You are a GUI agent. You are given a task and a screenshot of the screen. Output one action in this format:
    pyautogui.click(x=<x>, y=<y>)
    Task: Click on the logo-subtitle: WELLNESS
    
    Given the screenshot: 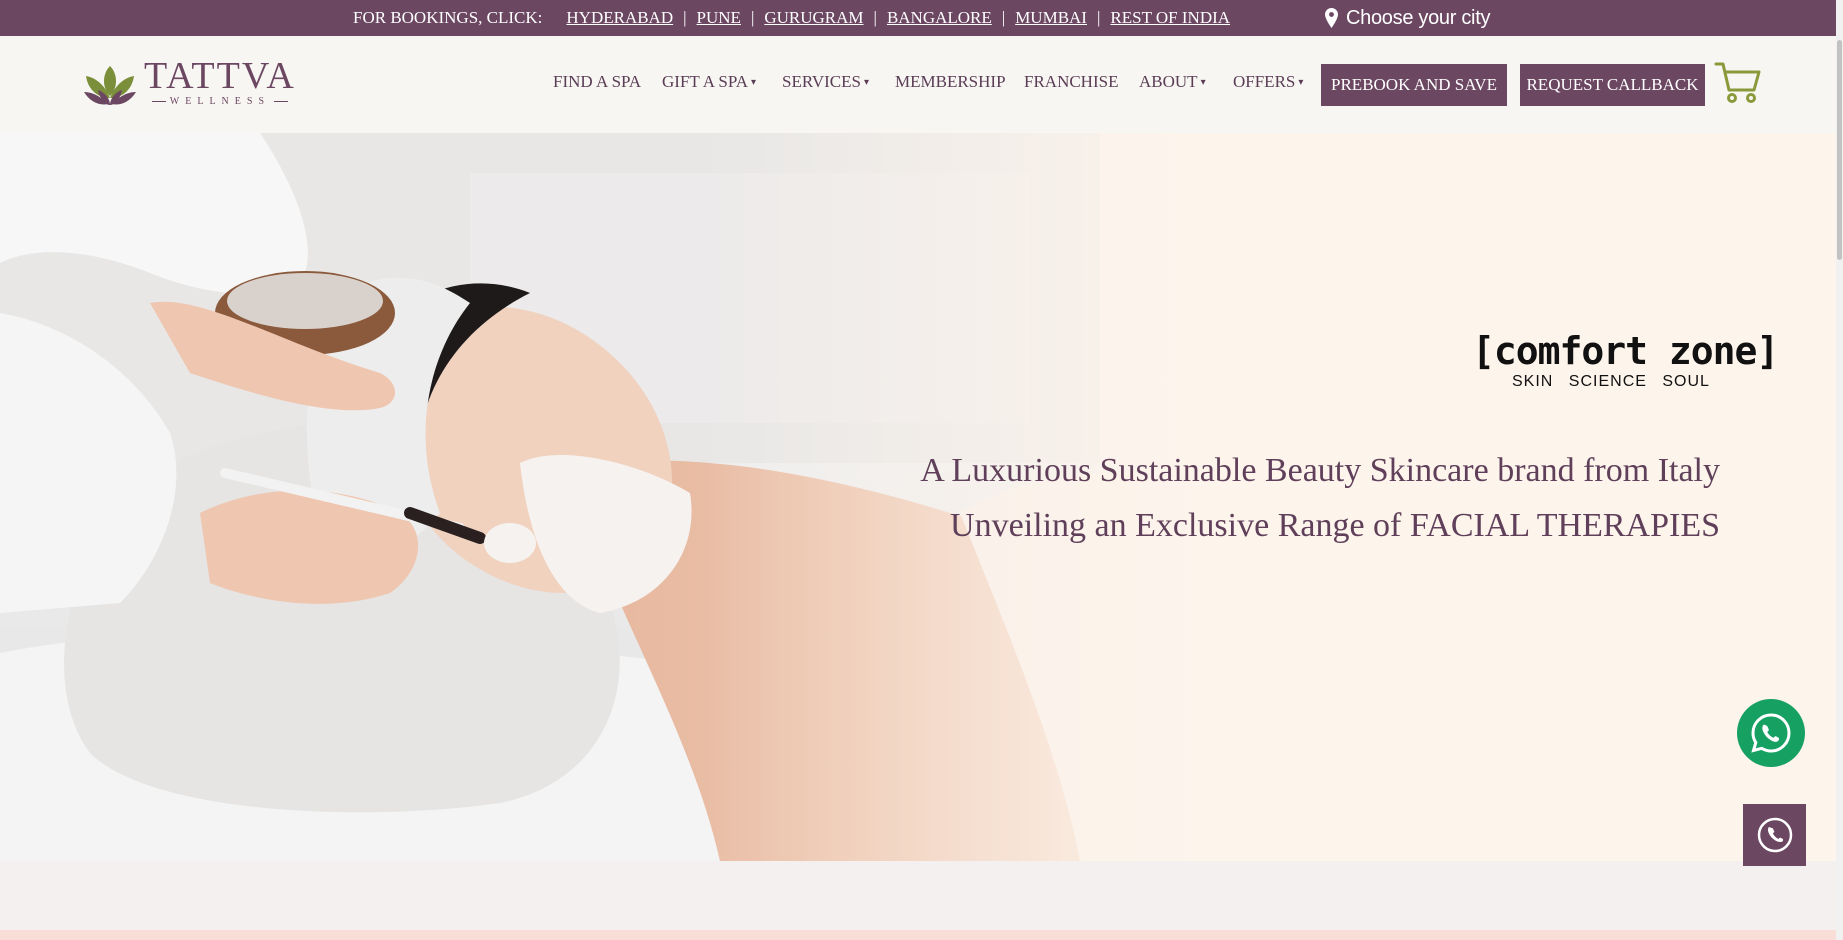 What is the action you would take?
    pyautogui.click(x=220, y=101)
    